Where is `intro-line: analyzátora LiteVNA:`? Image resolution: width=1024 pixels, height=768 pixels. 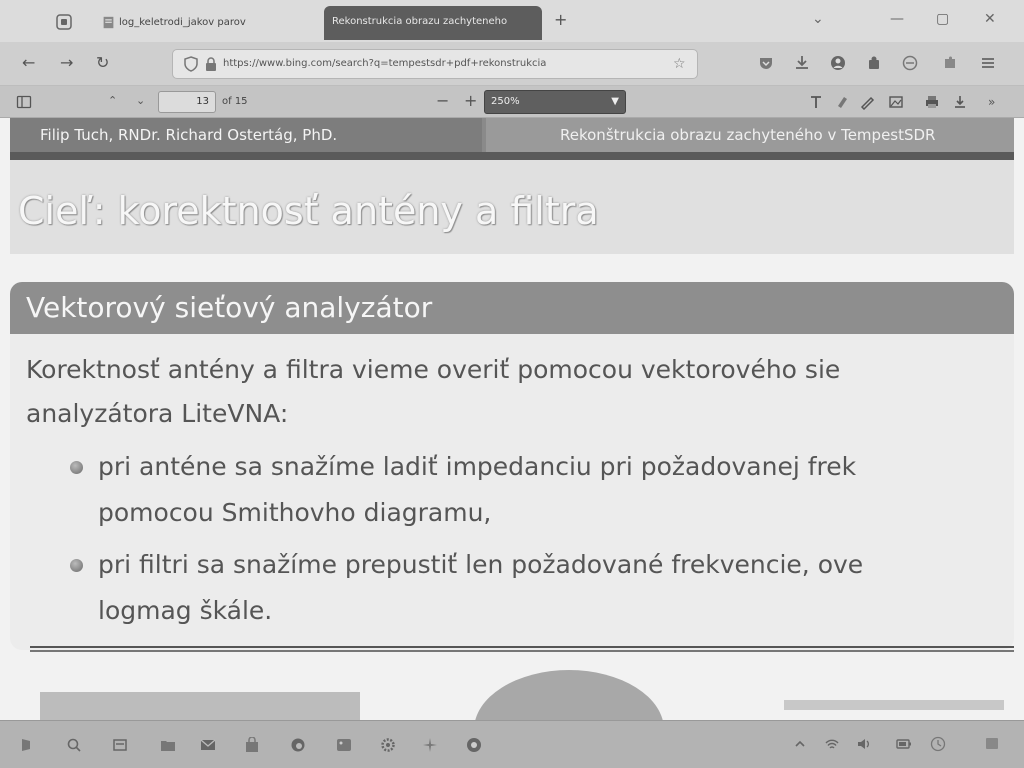
intro-line: analyzátora LiteVNA: is located at coordinates (157, 413).